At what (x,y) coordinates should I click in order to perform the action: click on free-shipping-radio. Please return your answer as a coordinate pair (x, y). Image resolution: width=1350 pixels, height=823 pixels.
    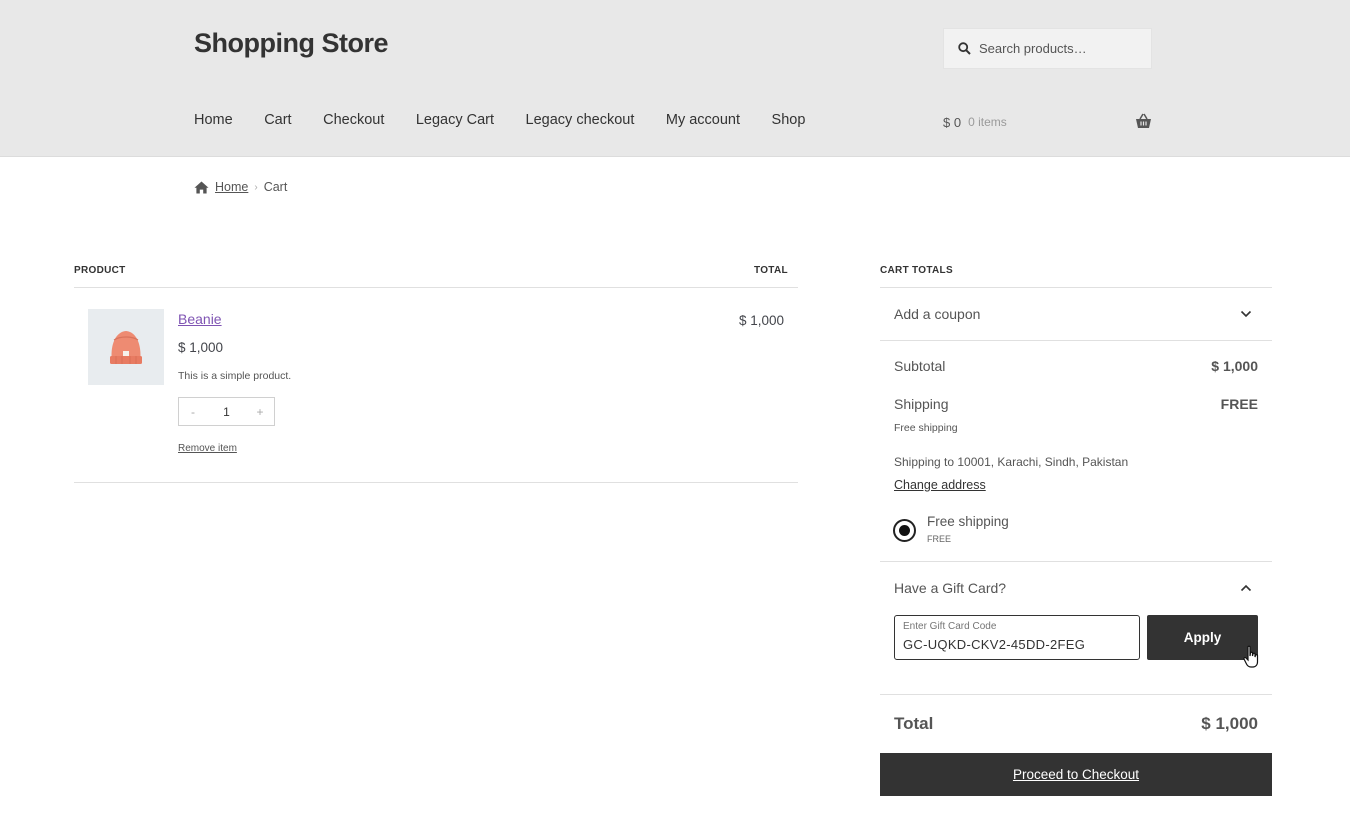
    Looking at the image, I should click on (904, 530).